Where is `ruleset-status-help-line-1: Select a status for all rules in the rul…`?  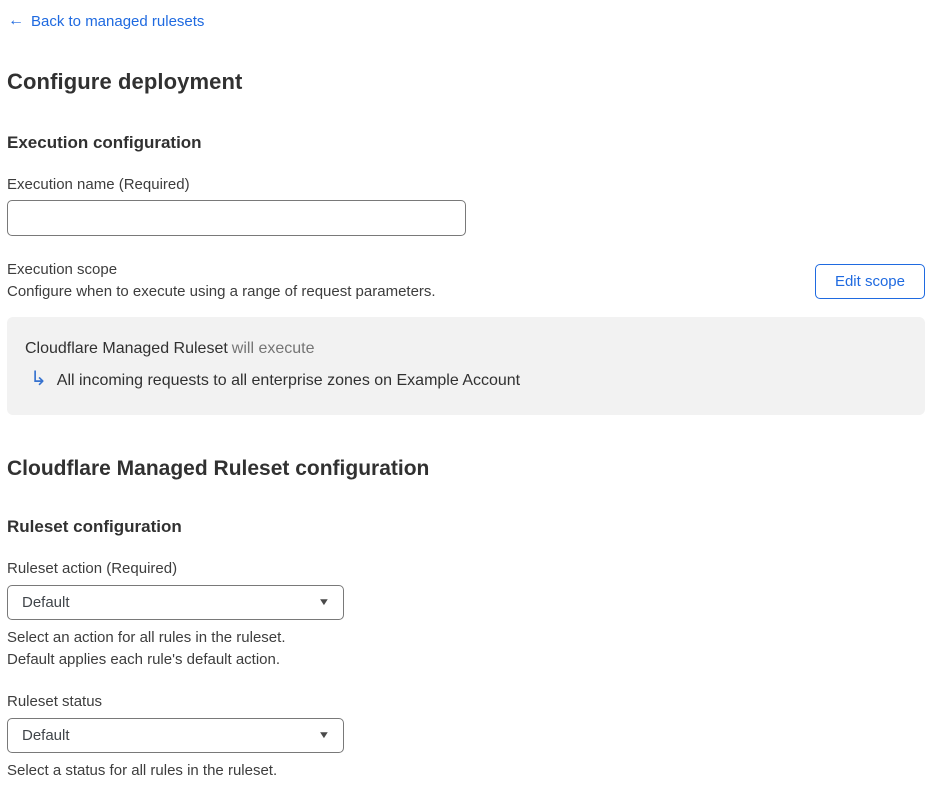
ruleset-status-help-line-1: Select a status for all rules in the rul… is located at coordinates (142, 770).